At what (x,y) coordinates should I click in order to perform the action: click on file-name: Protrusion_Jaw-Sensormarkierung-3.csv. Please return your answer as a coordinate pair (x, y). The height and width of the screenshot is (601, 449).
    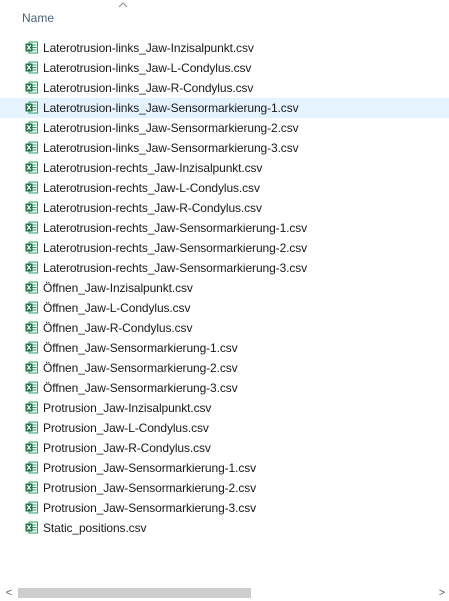
    Looking at the image, I should click on (150, 508).